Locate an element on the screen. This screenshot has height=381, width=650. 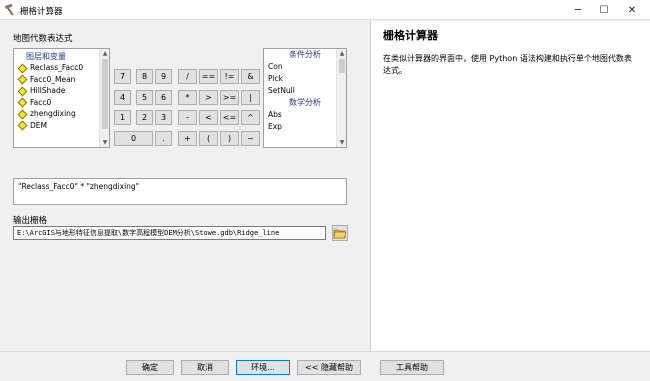
expression-textbox: "Reclass_Facc0" * "zhengdixing" is located at coordinates (180, 191).